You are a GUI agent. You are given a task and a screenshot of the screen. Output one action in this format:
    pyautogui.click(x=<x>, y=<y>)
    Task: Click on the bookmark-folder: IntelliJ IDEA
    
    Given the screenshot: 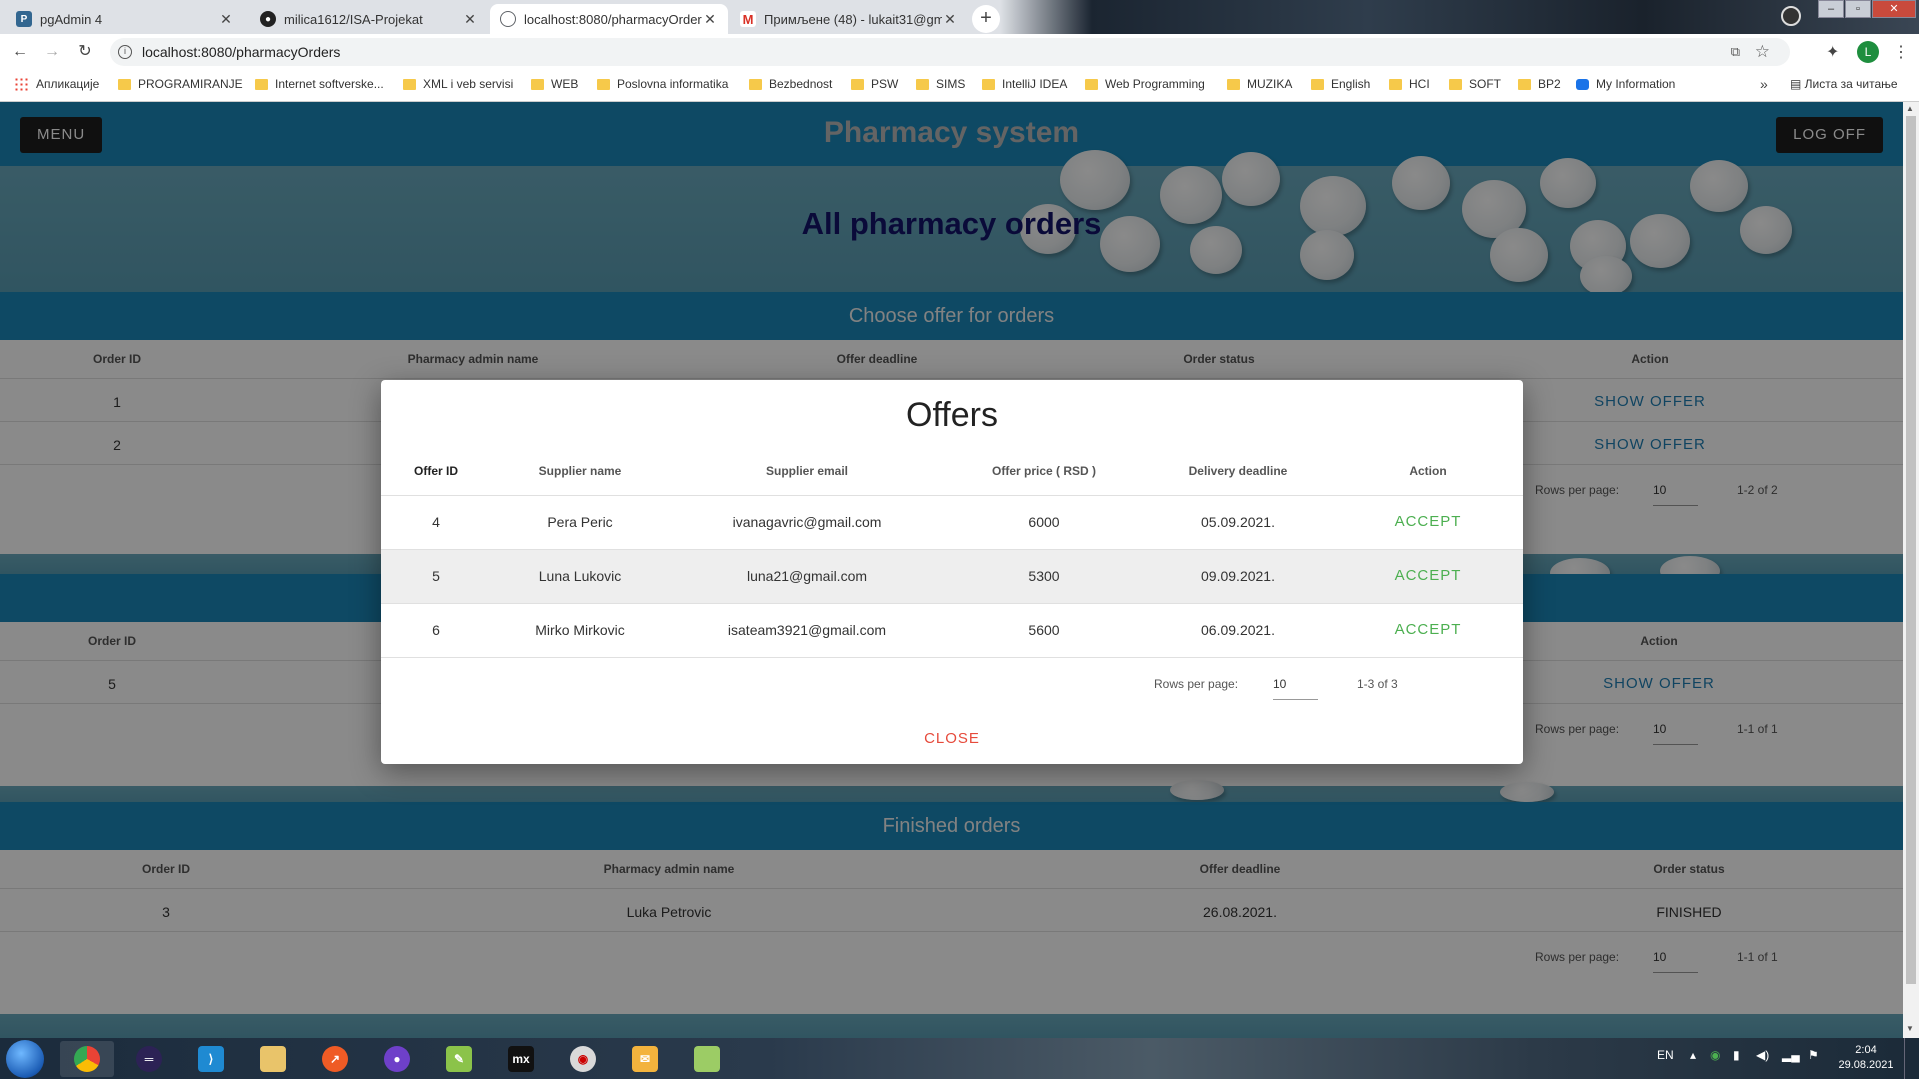 What is the action you would take?
    pyautogui.click(x=1024, y=84)
    